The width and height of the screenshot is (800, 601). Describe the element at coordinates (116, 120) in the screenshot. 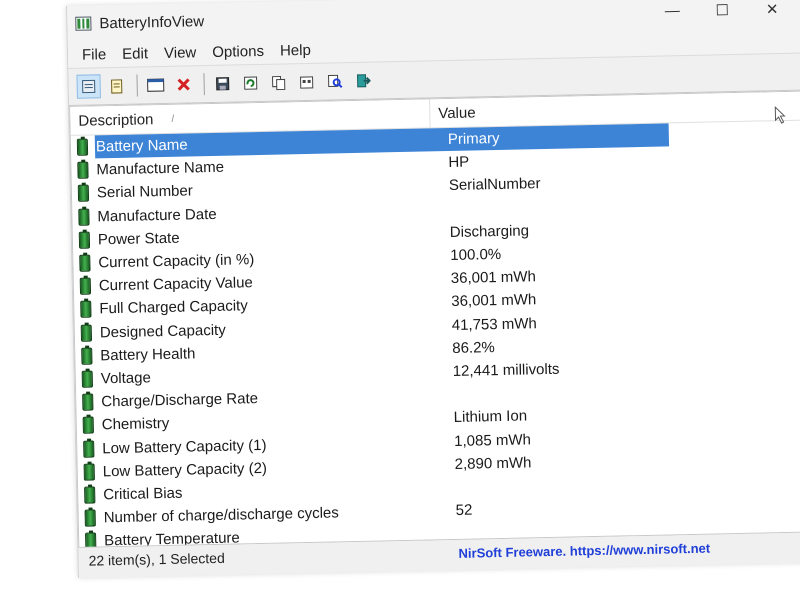

I see `column-header-description-label: Description` at that location.